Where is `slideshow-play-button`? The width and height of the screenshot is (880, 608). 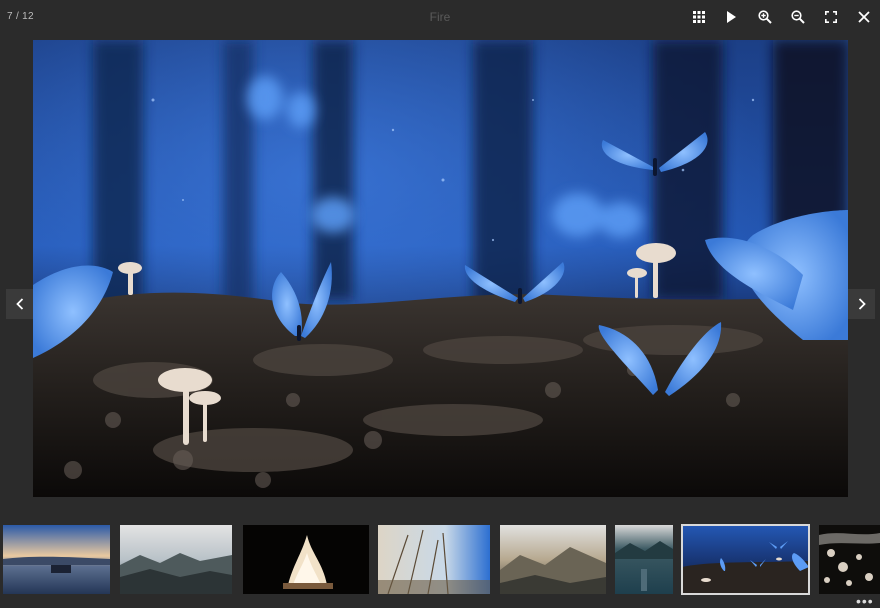 slideshow-play-button is located at coordinates (731, 17).